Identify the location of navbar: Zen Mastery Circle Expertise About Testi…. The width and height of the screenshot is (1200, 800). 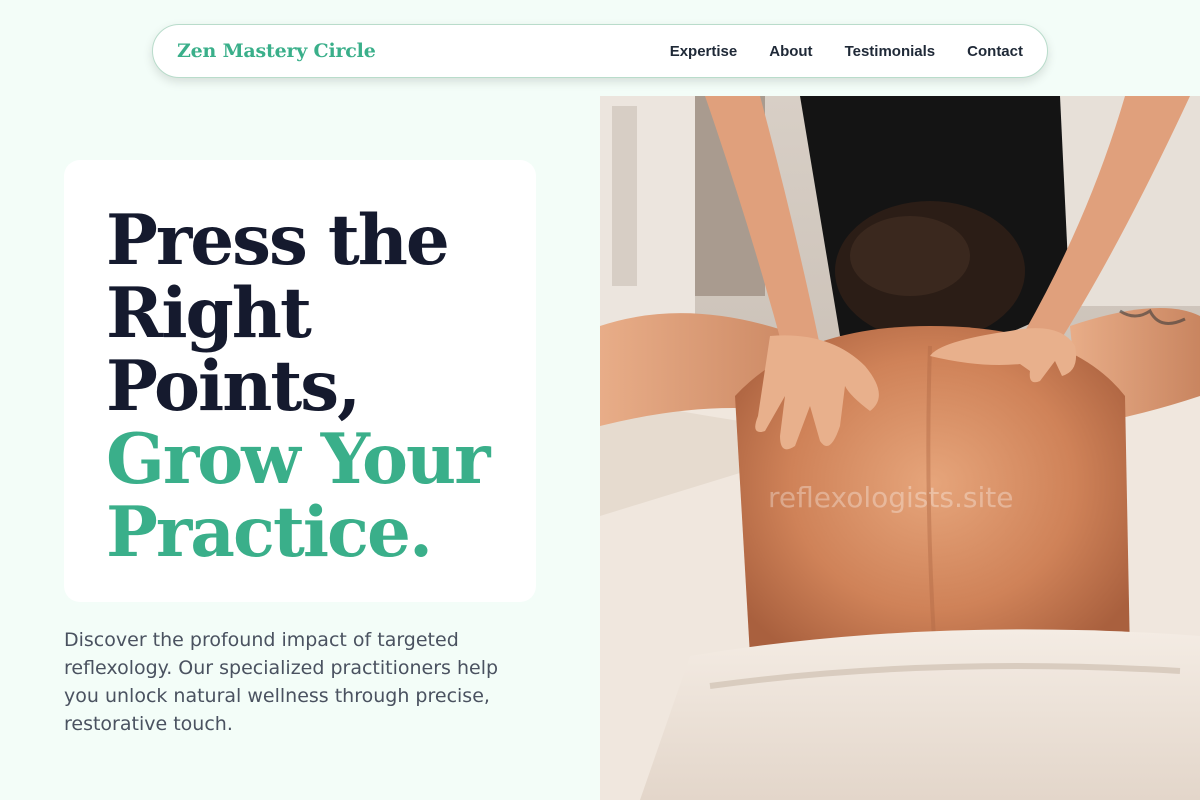
(600, 51).